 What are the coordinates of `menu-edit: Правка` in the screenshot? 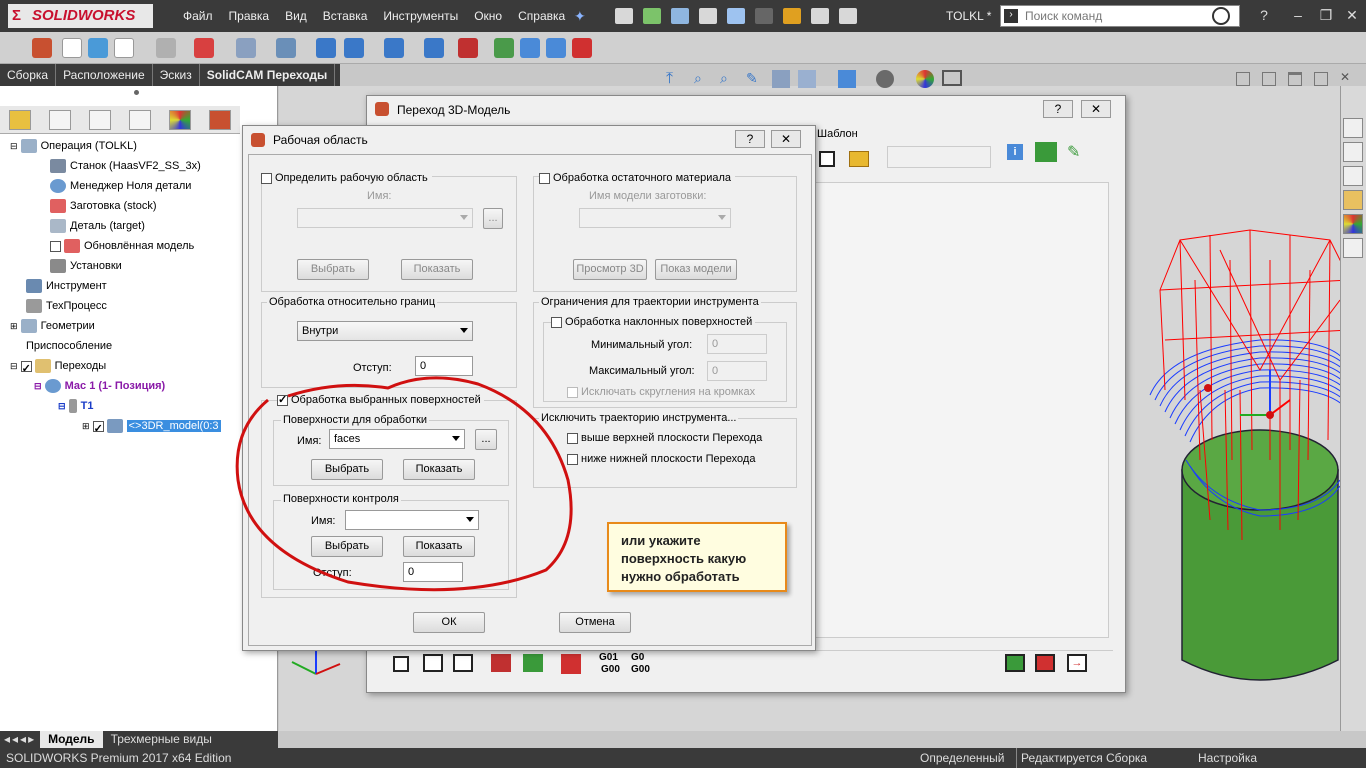 It's located at (249, 16).